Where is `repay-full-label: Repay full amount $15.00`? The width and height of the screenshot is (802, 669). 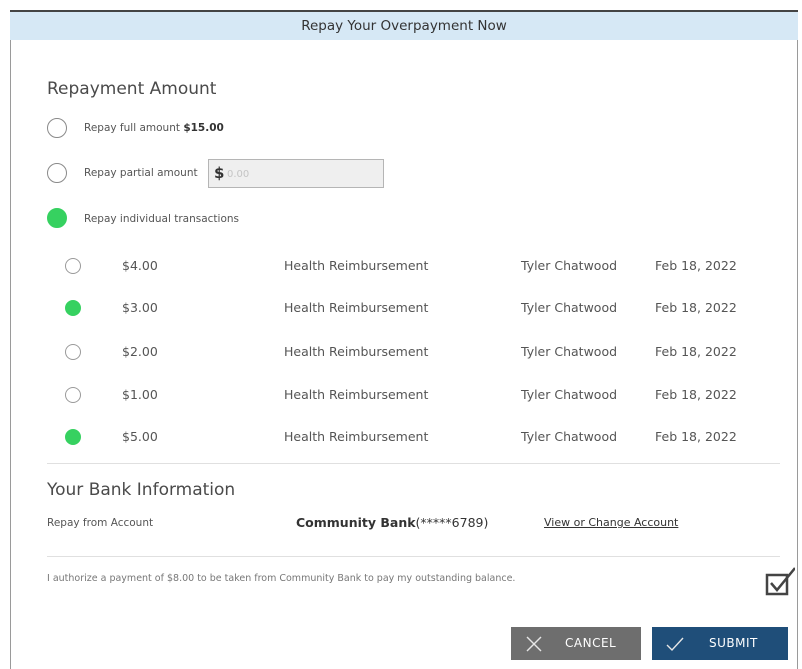 repay-full-label: Repay full amount $15.00 is located at coordinates (154, 128).